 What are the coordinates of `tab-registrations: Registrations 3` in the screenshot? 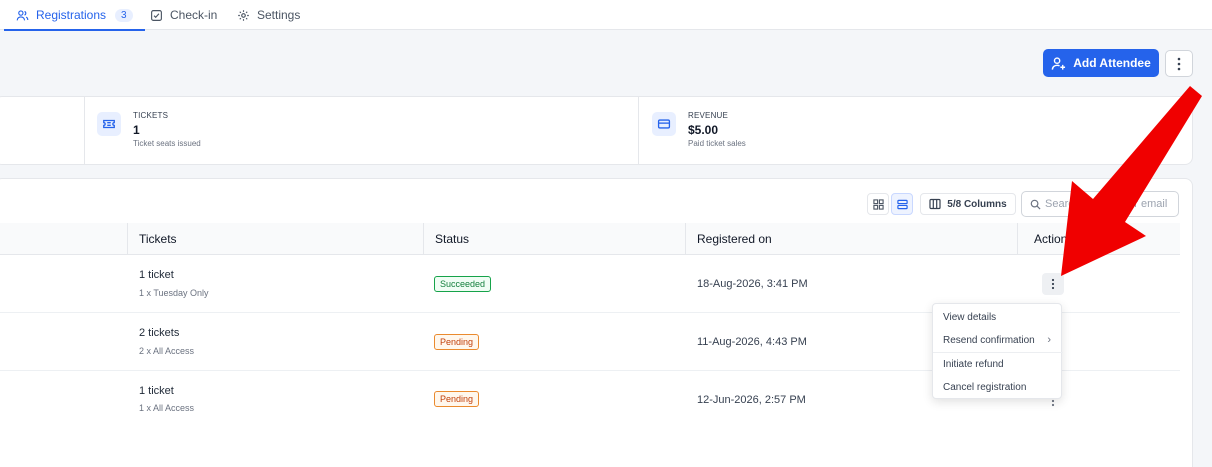 It's located at (74, 15).